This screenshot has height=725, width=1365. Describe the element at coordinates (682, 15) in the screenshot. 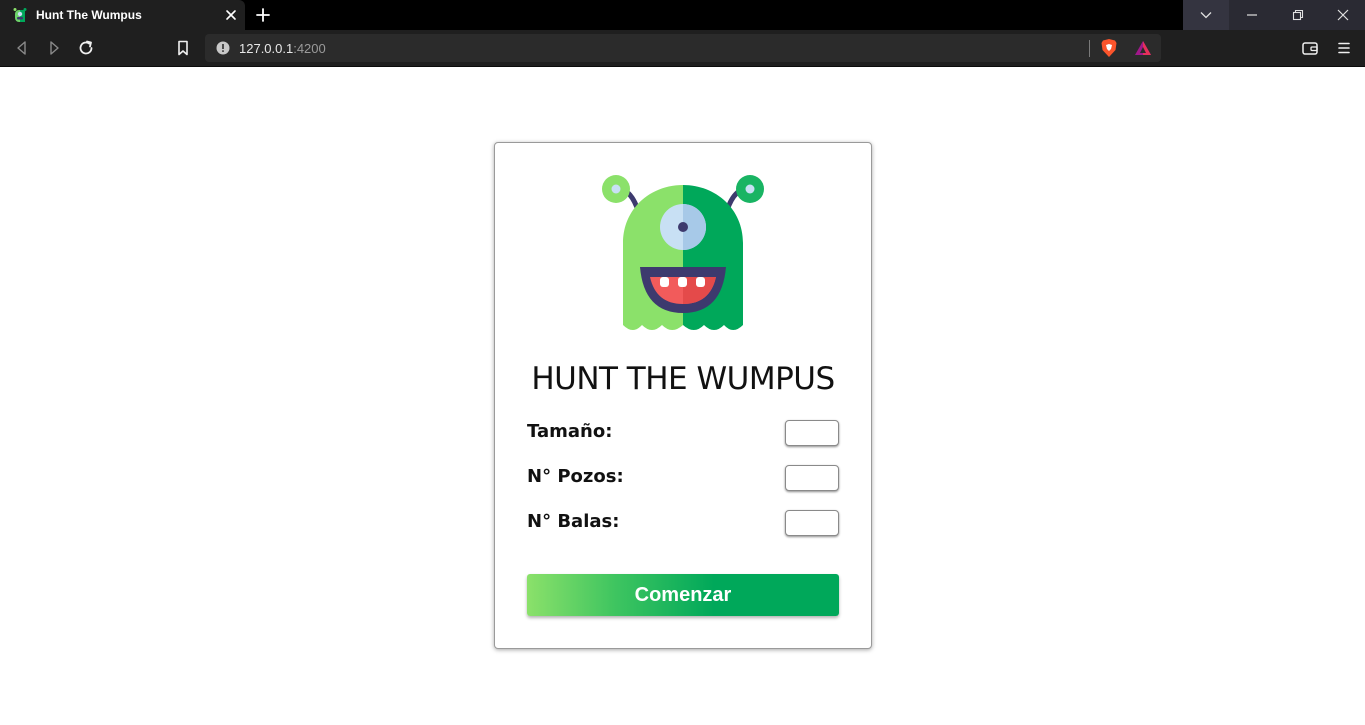

I see `browser-titlebar: Hunt The Wumpus` at that location.